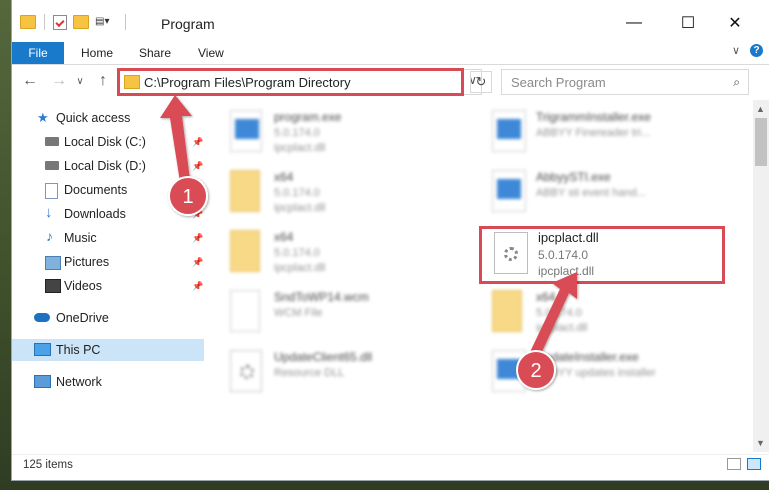 The height and width of the screenshot is (490, 769). I want to click on window-title: Program, so click(188, 24).